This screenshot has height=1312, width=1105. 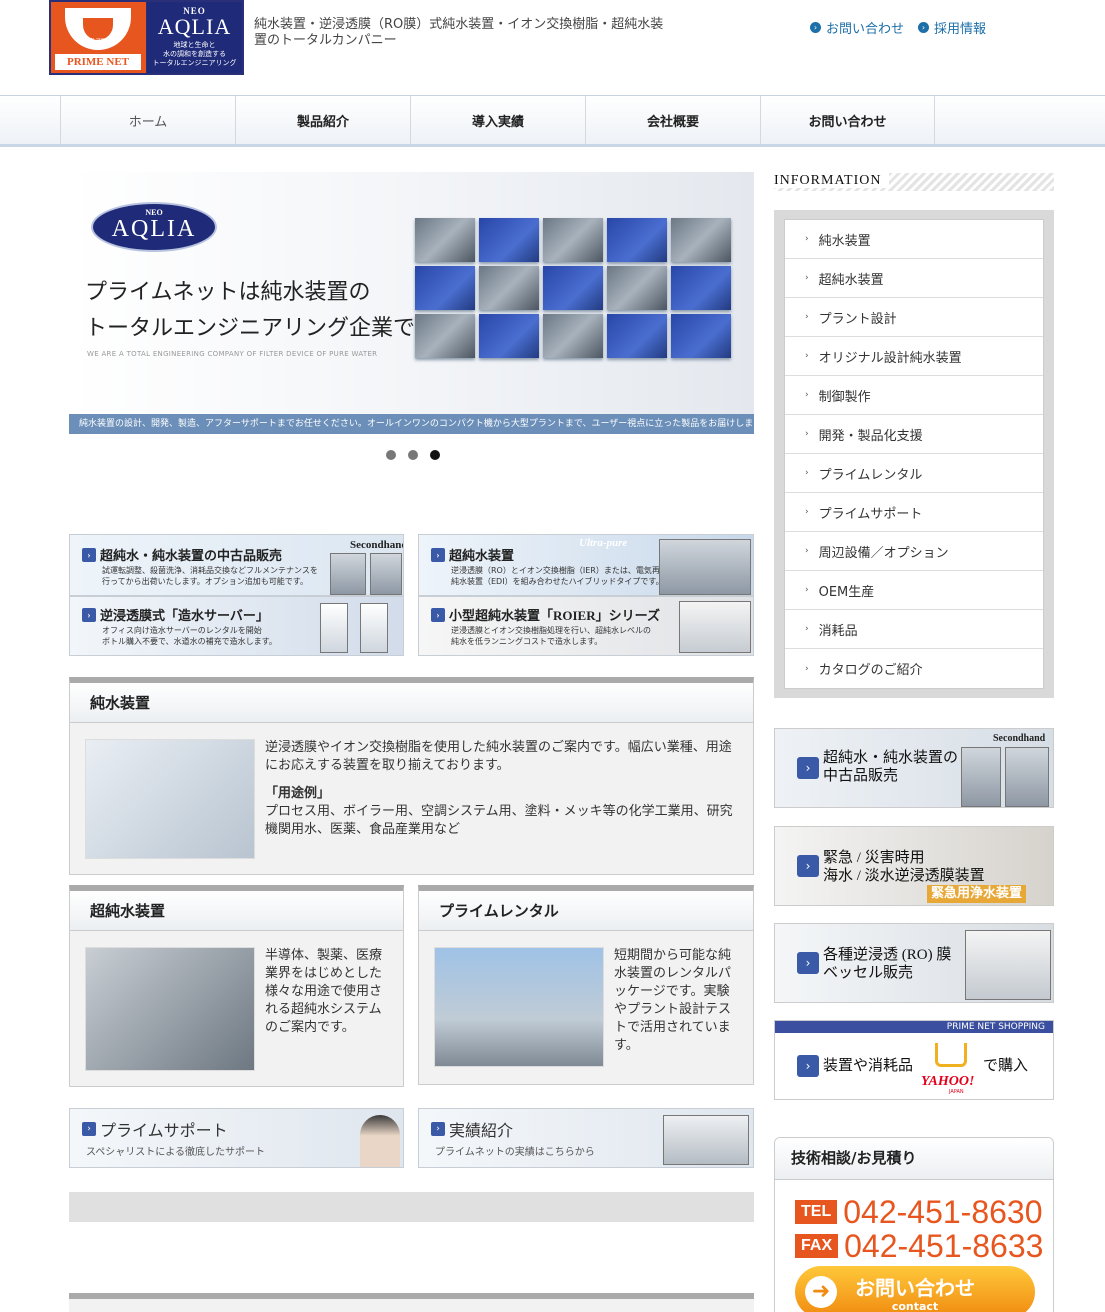 What do you see at coordinates (194, 54) in the screenshot?
I see `logo-tagline: 地球と生命と 水の調和を創造する トータルエンジニアリング` at bounding box center [194, 54].